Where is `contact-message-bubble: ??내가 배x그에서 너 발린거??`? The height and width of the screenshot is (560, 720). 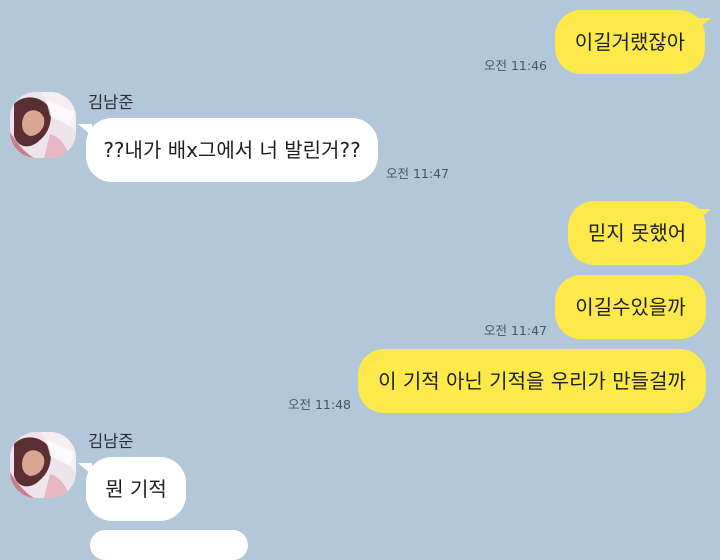
contact-message-bubble: ??내가 배x그에서 너 발린거?? is located at coordinates (232, 150).